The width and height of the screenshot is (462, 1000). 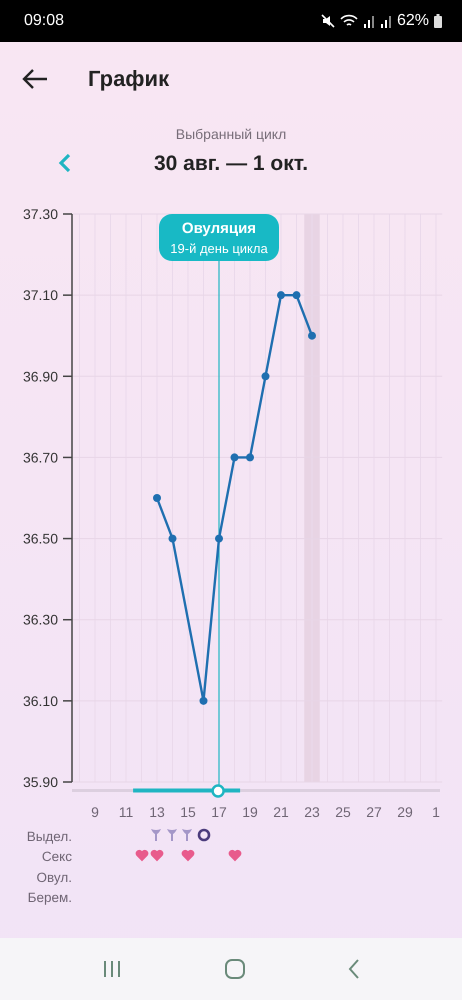 What do you see at coordinates (126, 812) in the screenshot?
I see `x-axis-label: 11` at bounding box center [126, 812].